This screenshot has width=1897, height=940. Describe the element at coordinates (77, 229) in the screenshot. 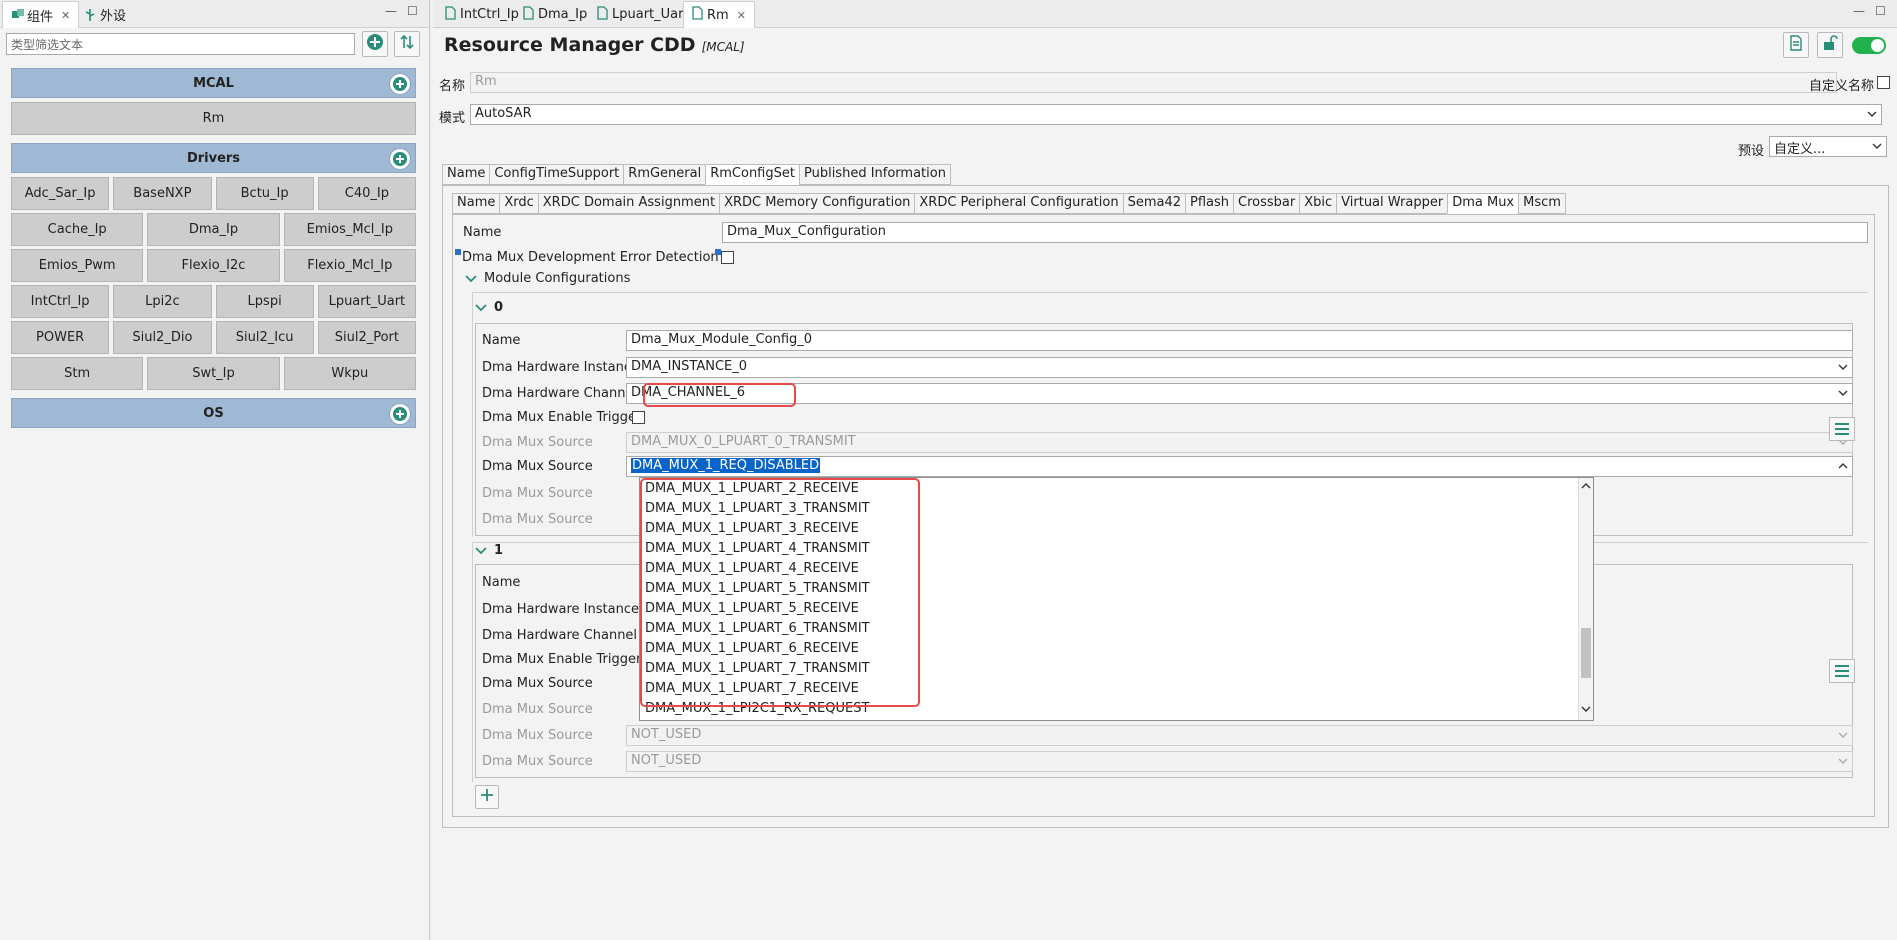

I see `module-cell: Cache_Ip` at that location.